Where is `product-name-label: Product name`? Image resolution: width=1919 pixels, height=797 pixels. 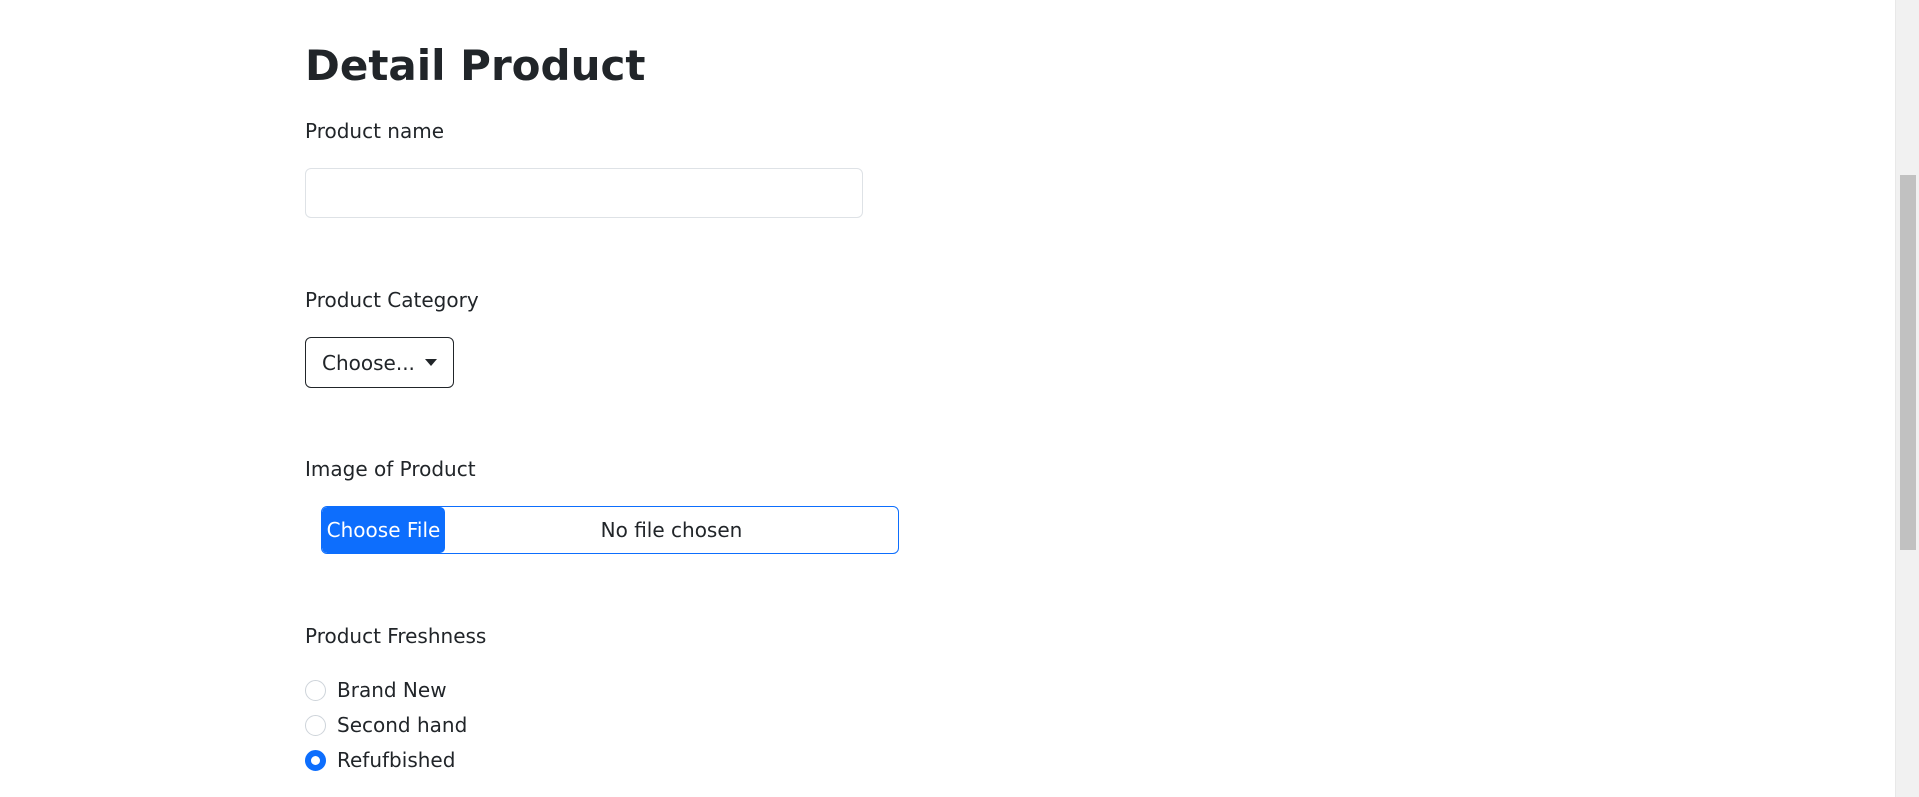 product-name-label: Product name is located at coordinates (375, 131).